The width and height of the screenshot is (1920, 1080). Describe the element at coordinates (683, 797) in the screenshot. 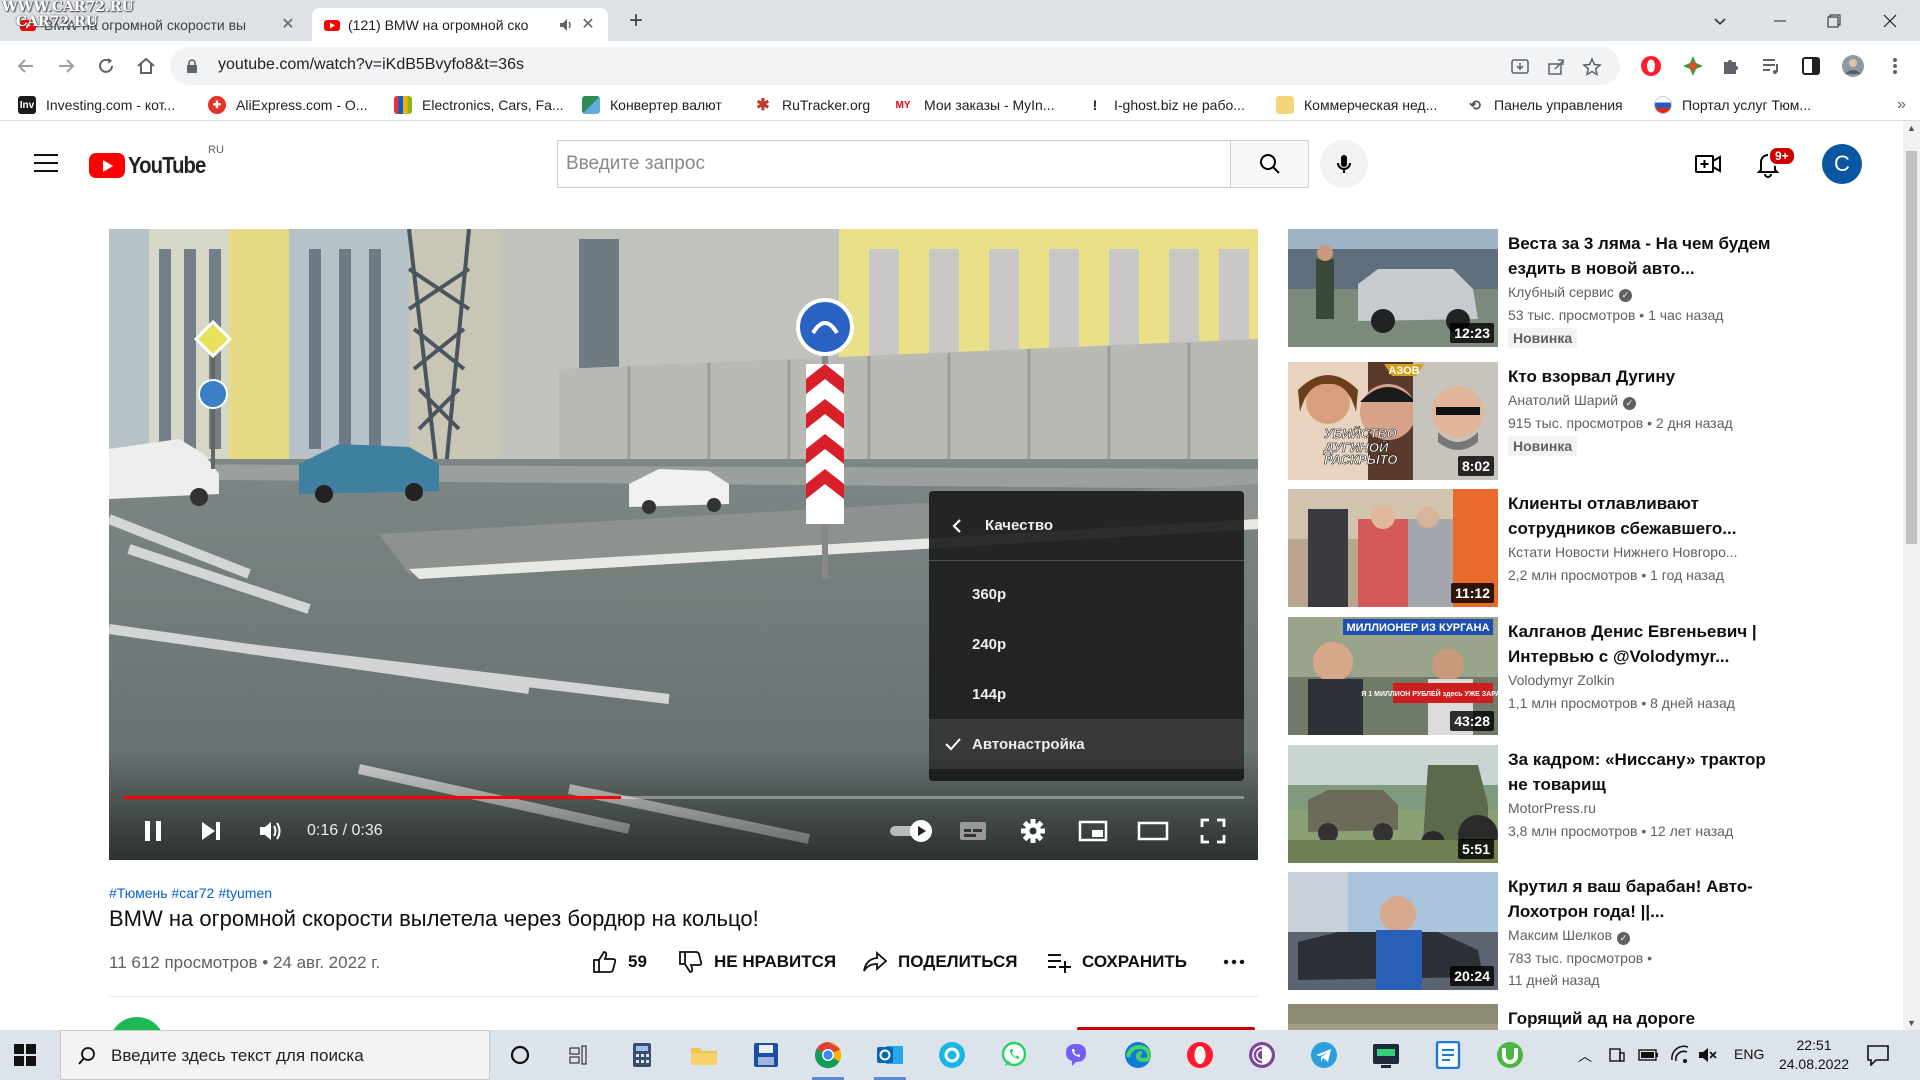

I see `progress-bar` at that location.